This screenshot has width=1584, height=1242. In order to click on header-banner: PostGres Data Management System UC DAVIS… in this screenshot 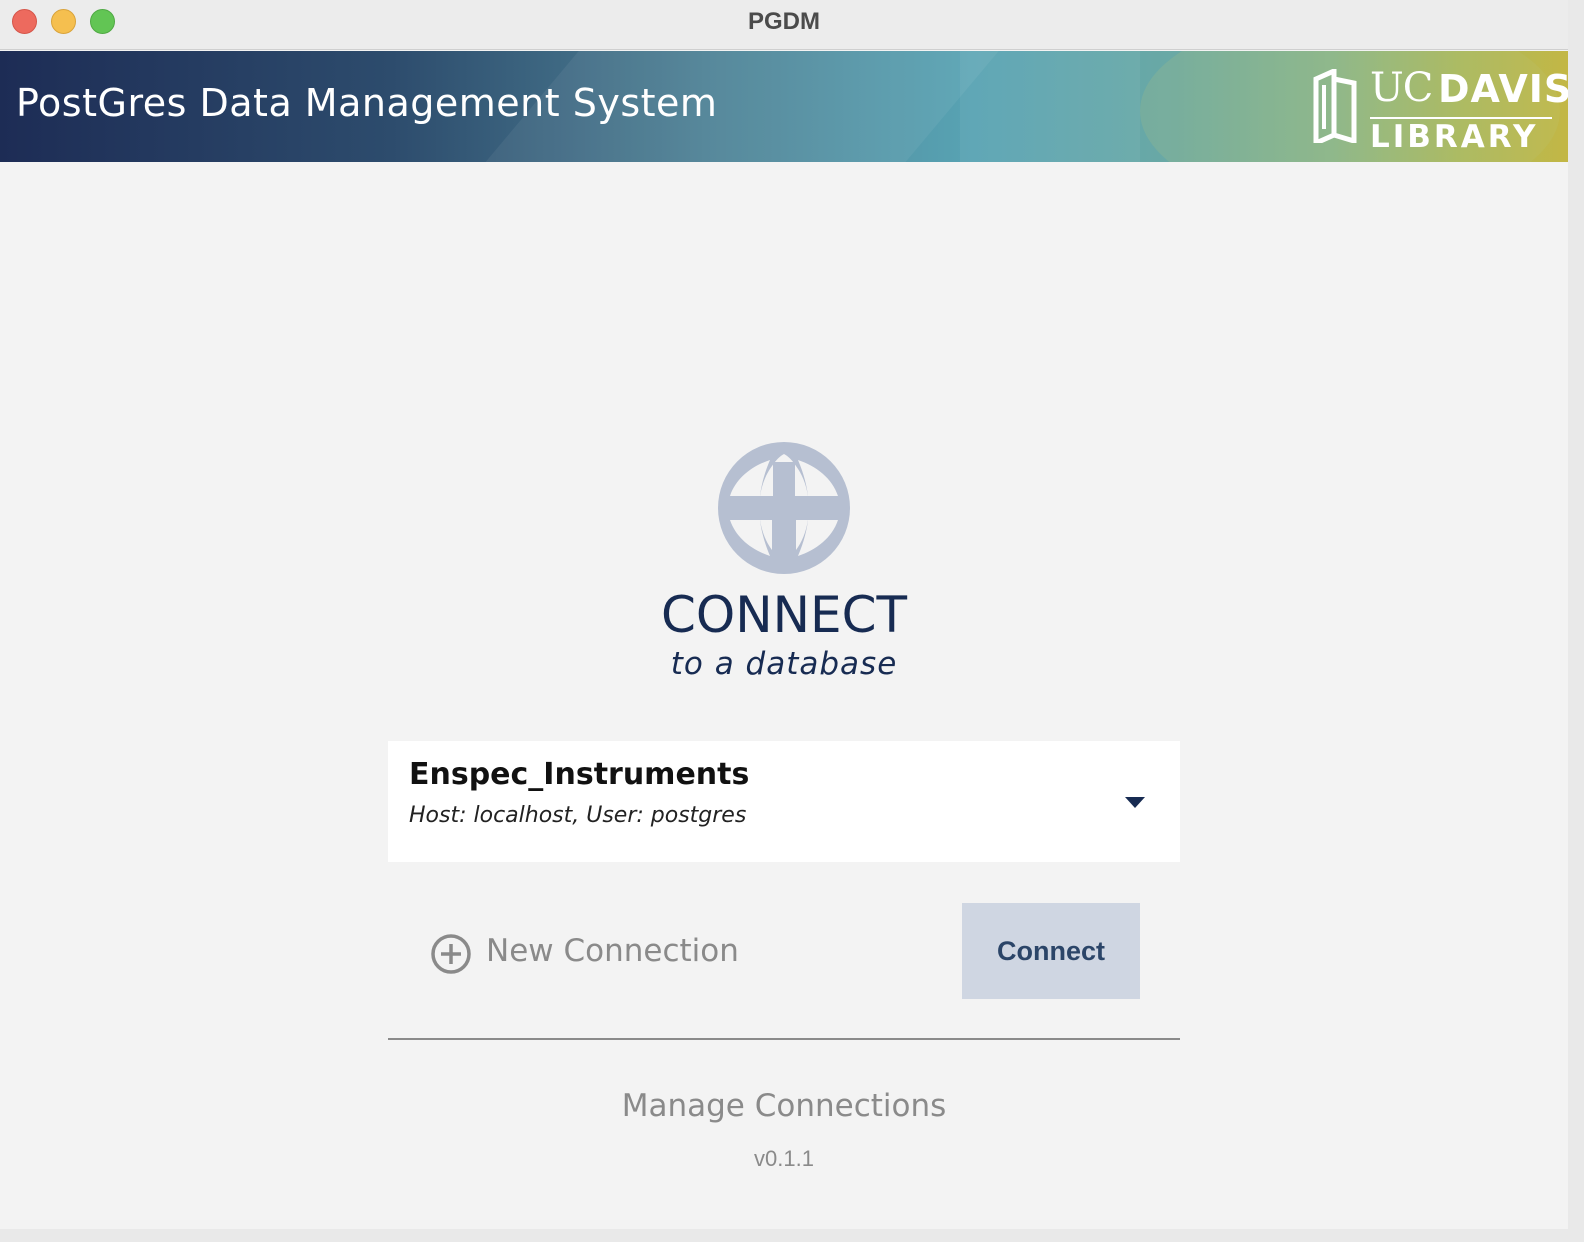, I will do `click(784, 106)`.